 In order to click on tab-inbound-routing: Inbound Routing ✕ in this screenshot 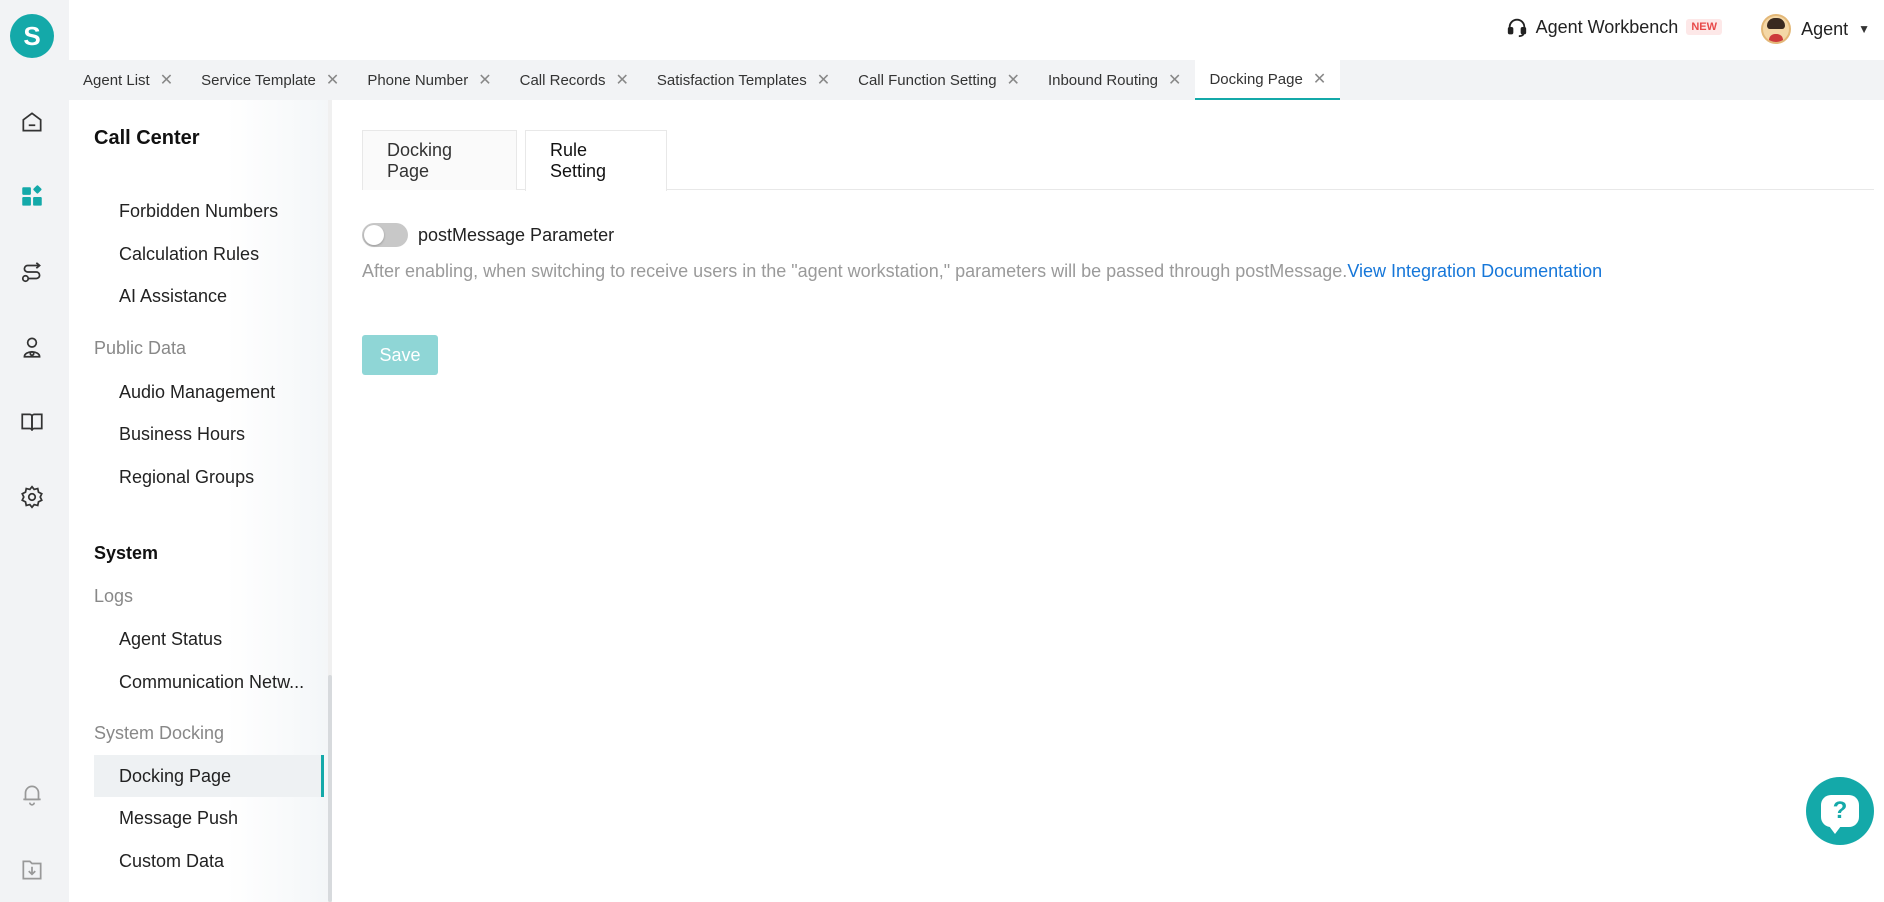, I will do `click(1115, 80)`.